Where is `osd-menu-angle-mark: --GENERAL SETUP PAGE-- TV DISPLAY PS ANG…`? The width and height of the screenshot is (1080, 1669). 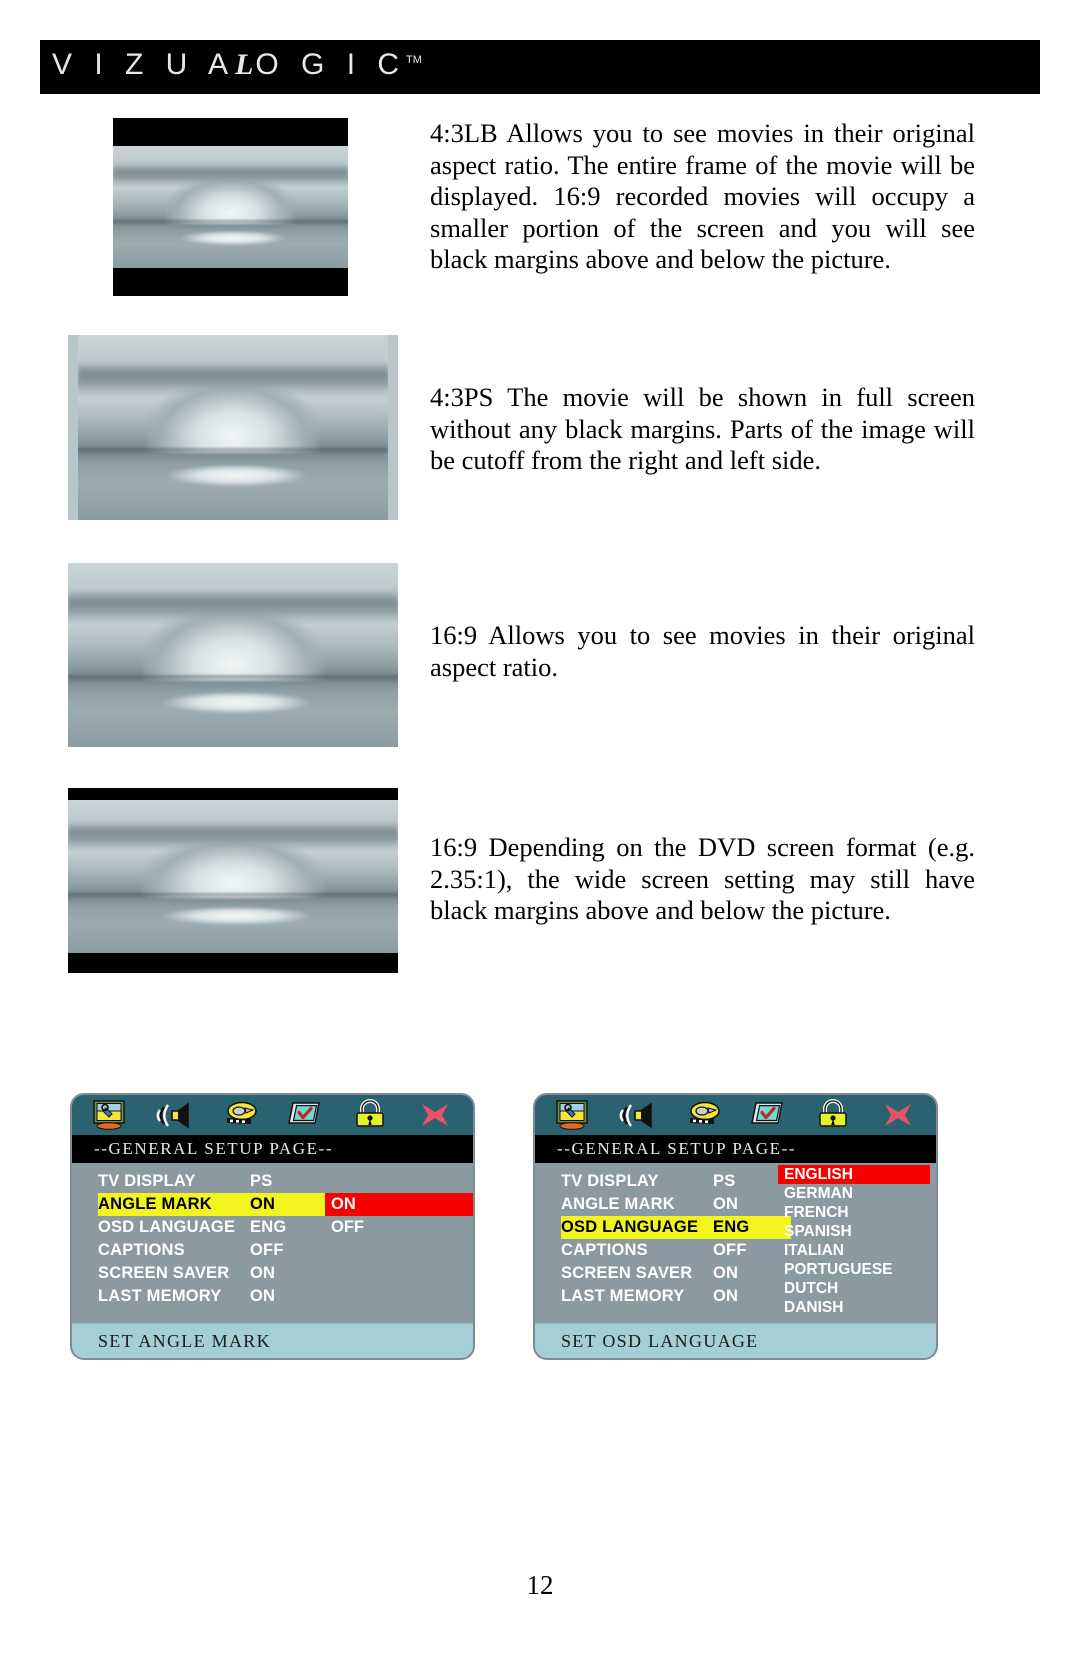
osd-menu-angle-mark: --GENERAL SETUP PAGE-- TV DISPLAY PS ANG… is located at coordinates (272, 1226).